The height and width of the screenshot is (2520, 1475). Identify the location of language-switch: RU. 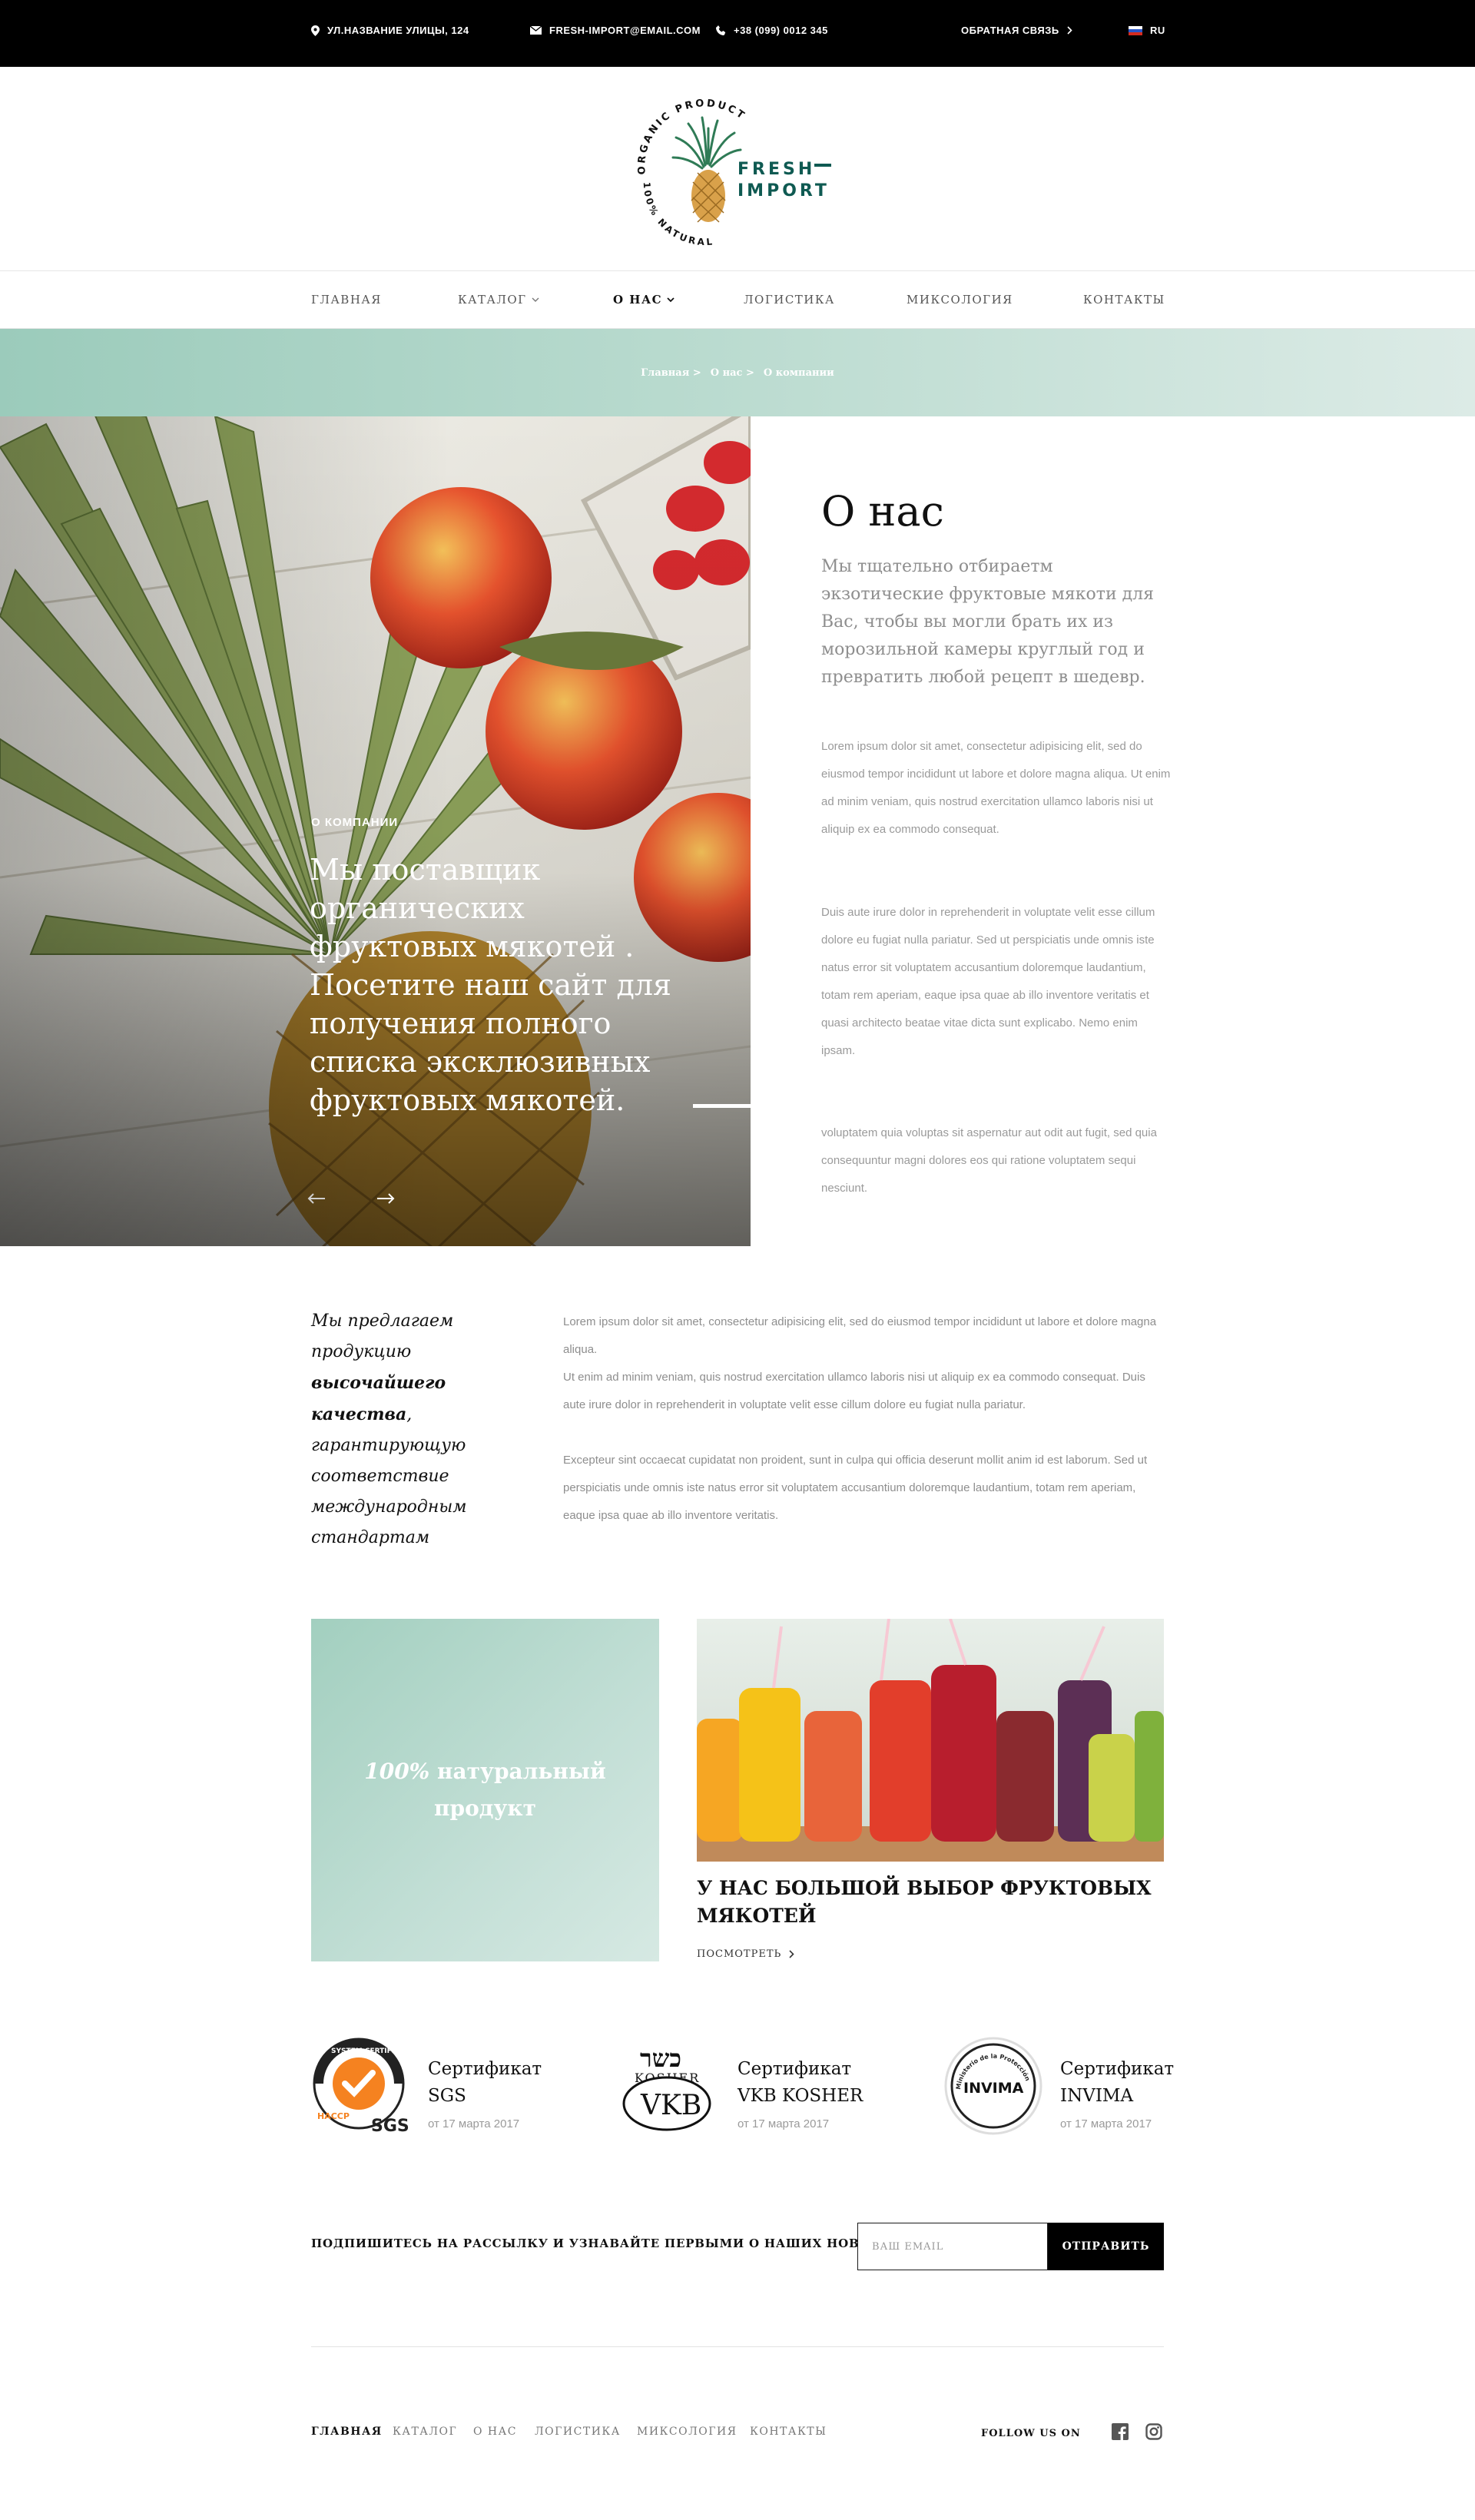
(1147, 31).